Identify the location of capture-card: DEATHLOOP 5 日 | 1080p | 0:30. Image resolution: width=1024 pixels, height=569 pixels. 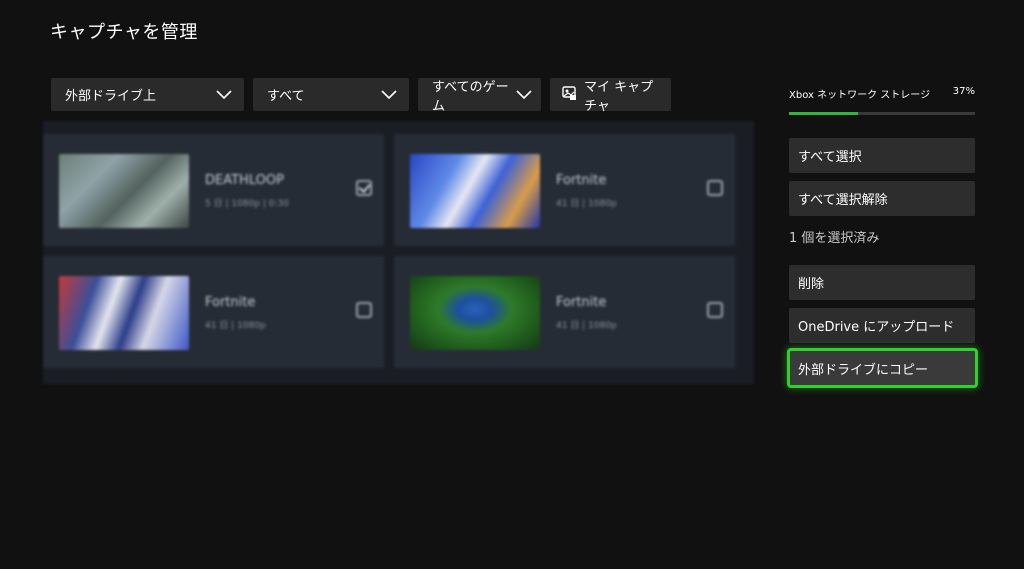
(213, 190).